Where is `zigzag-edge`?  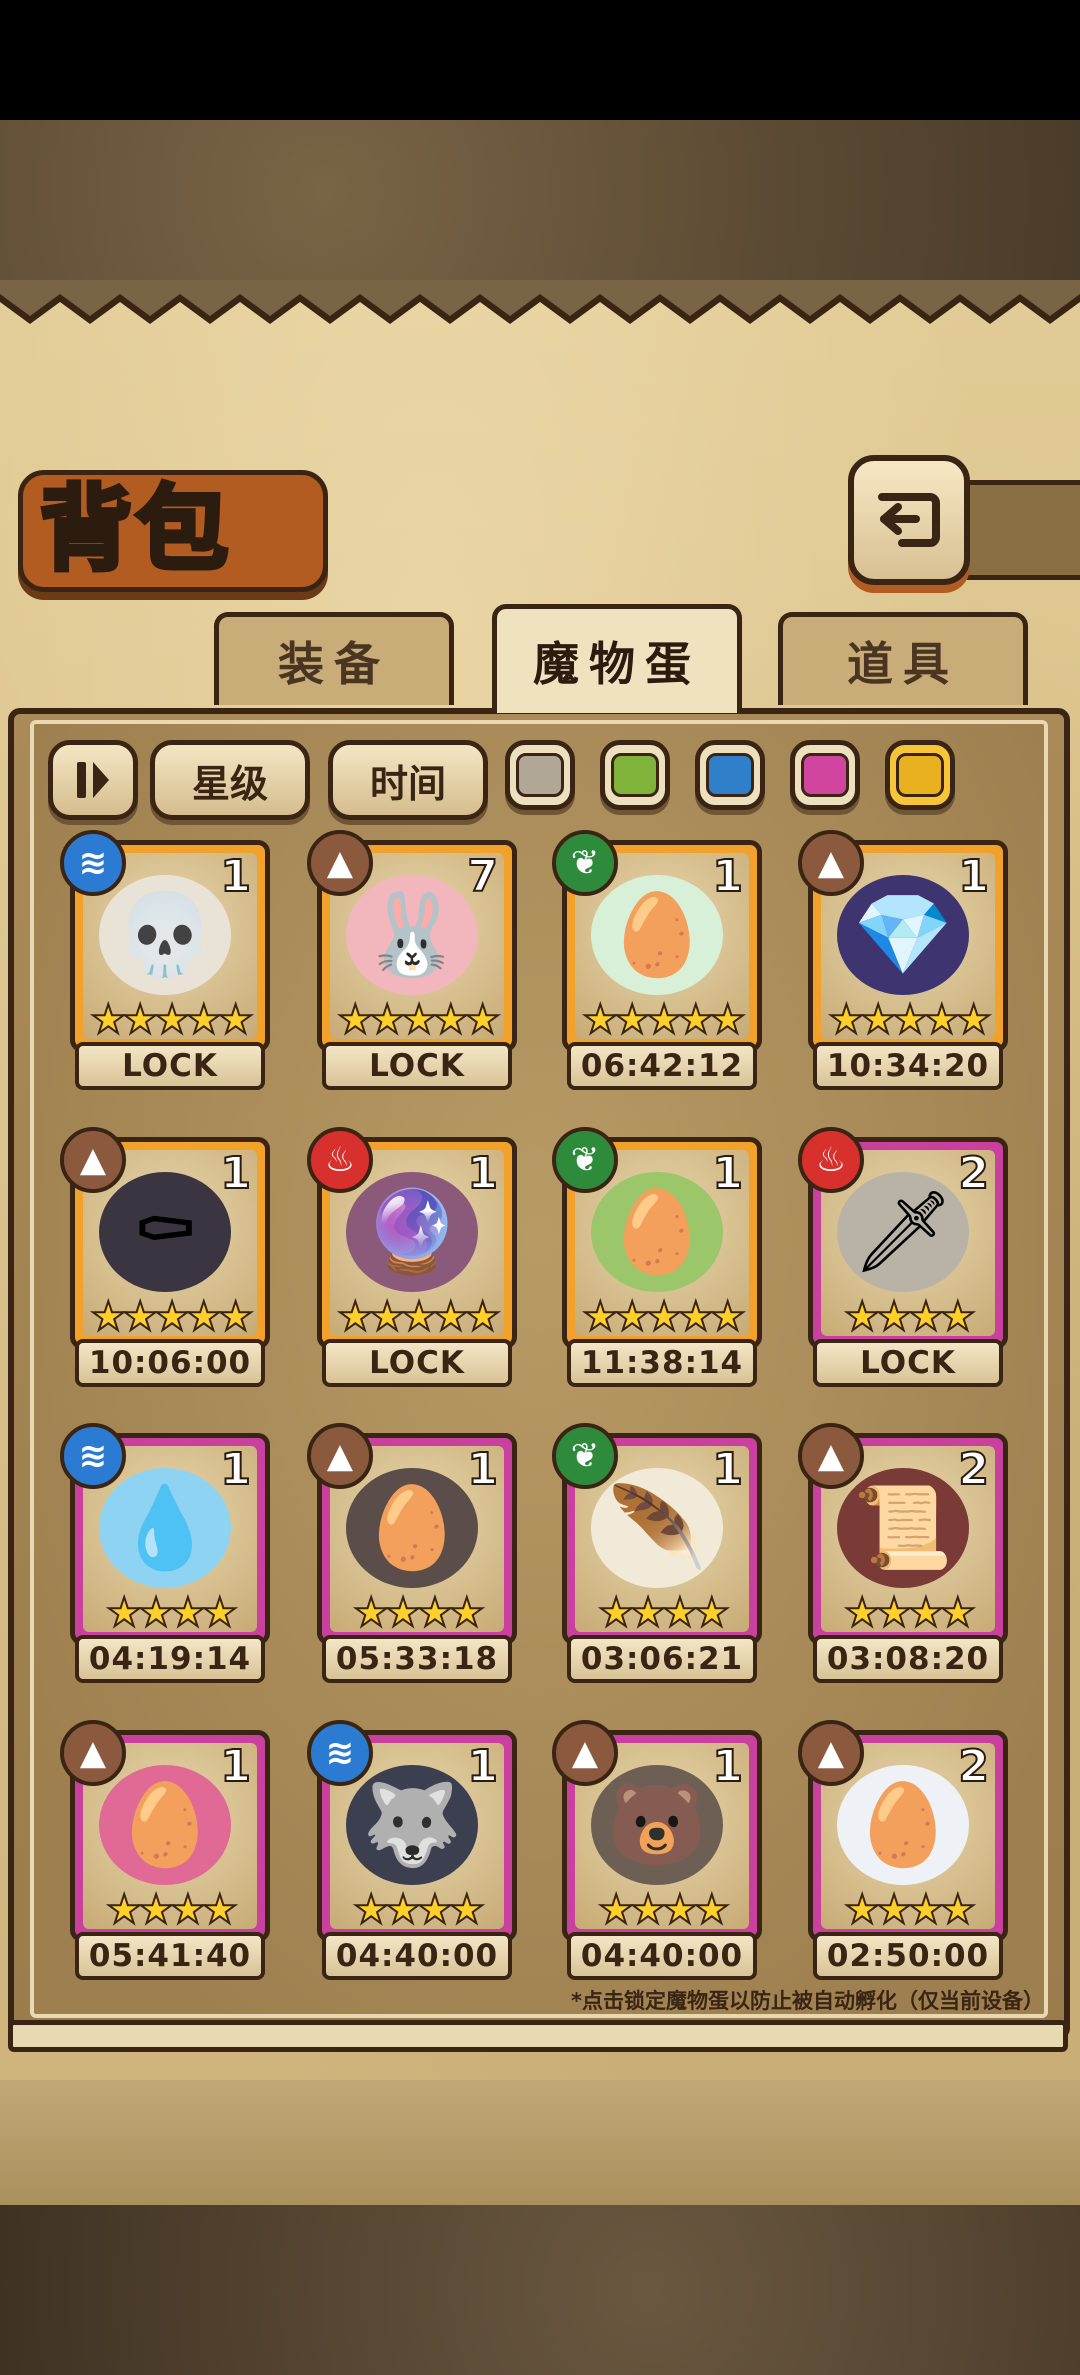
zigzag-edge is located at coordinates (540, 302).